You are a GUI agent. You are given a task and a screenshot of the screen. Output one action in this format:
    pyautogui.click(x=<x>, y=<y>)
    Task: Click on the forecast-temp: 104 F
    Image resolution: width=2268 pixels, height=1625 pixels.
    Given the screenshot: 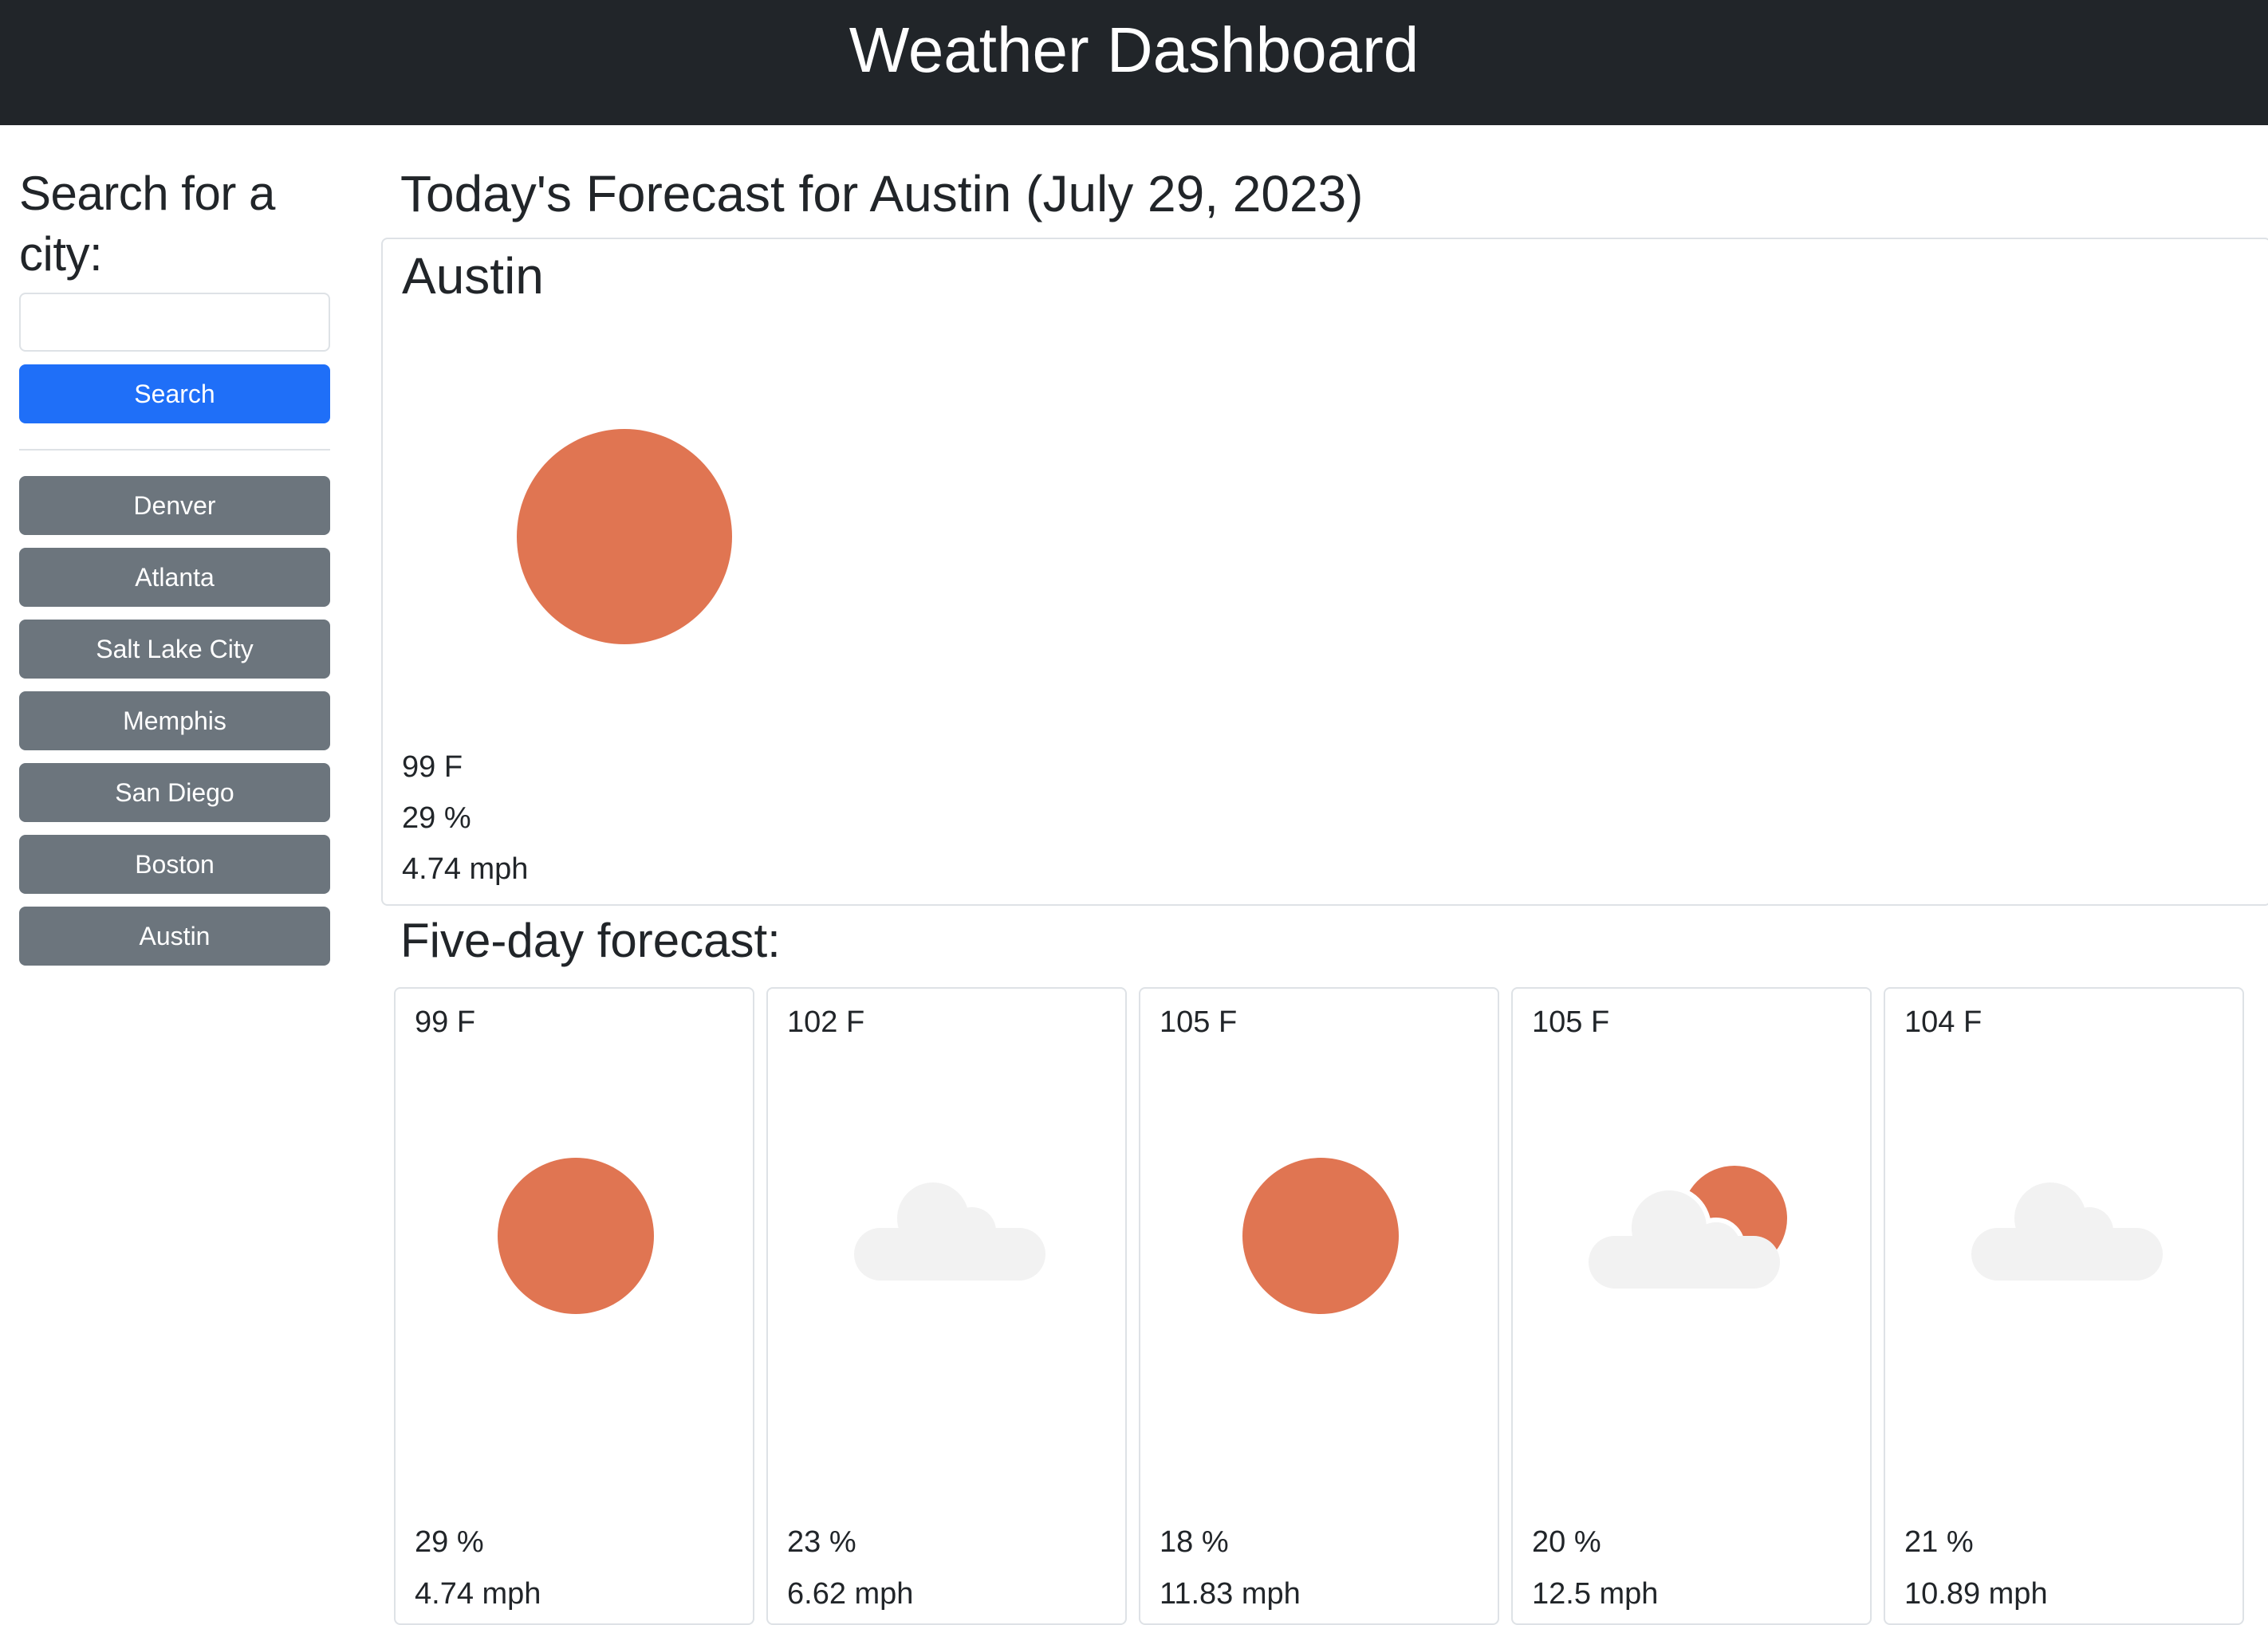 What is the action you would take?
    pyautogui.click(x=1944, y=1022)
    